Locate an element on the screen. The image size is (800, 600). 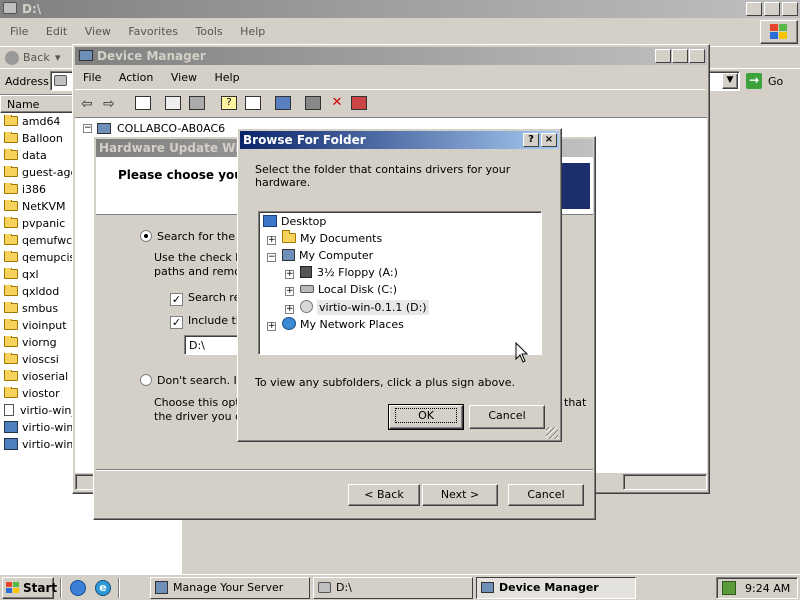
tree-item-desktop: Desktop is located at coordinates (294, 221).